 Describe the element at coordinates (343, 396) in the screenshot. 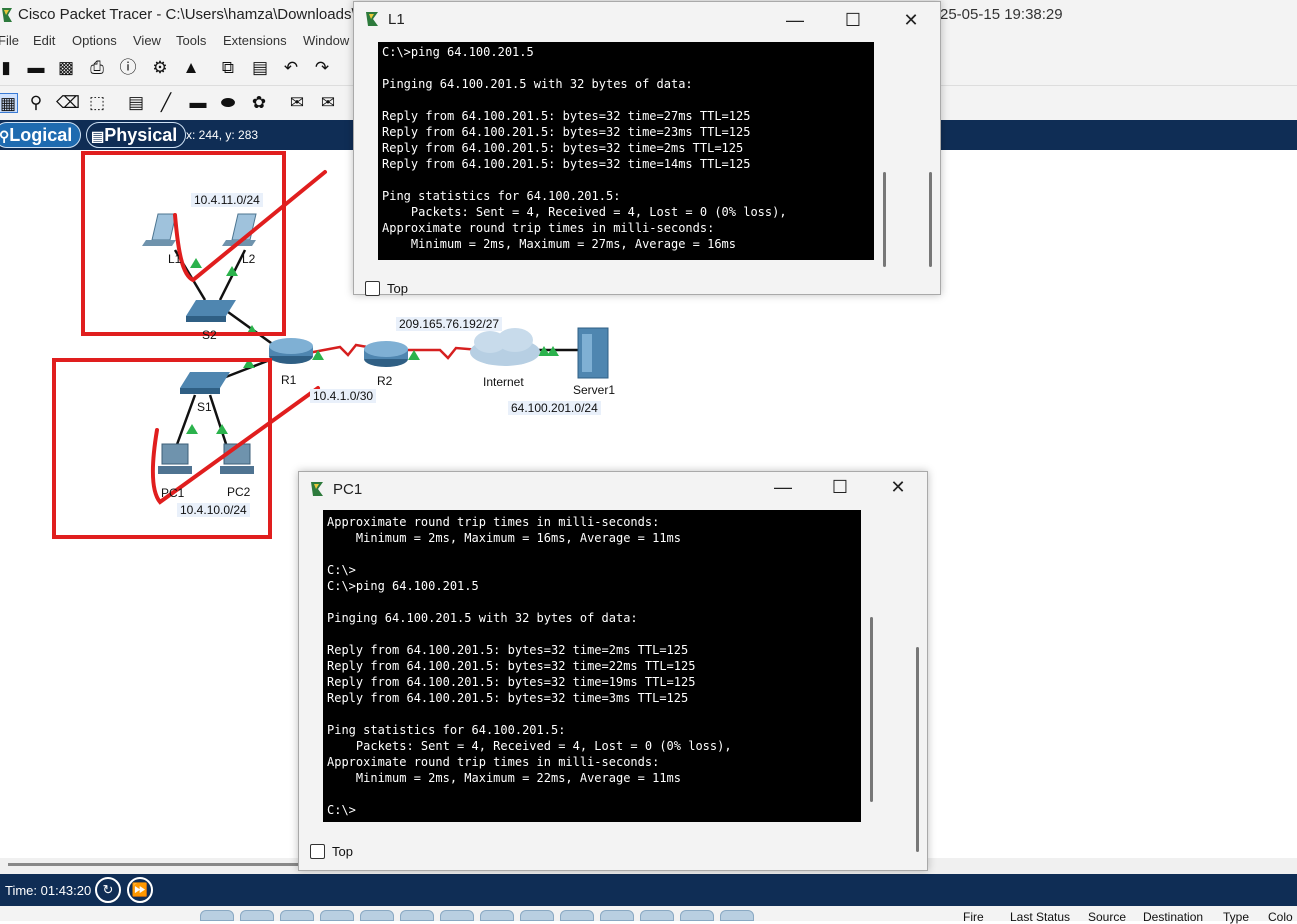

I see `network-label-p2p: 10.4.1.0/30` at that location.